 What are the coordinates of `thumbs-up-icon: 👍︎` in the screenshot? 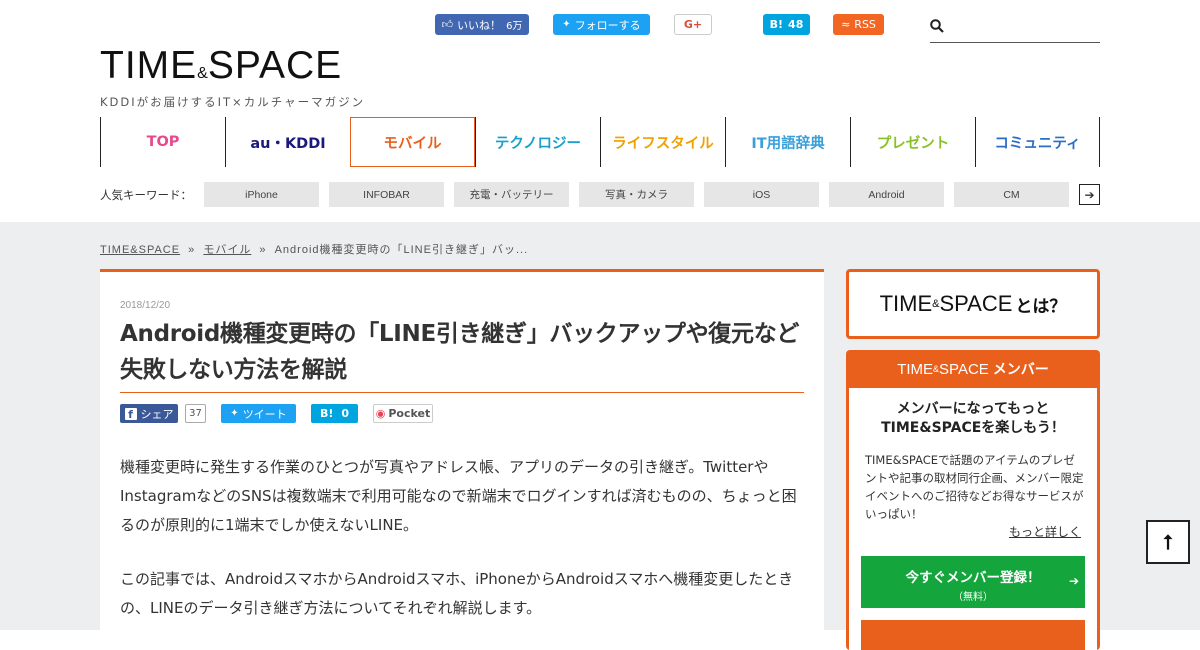 It's located at (447, 24).